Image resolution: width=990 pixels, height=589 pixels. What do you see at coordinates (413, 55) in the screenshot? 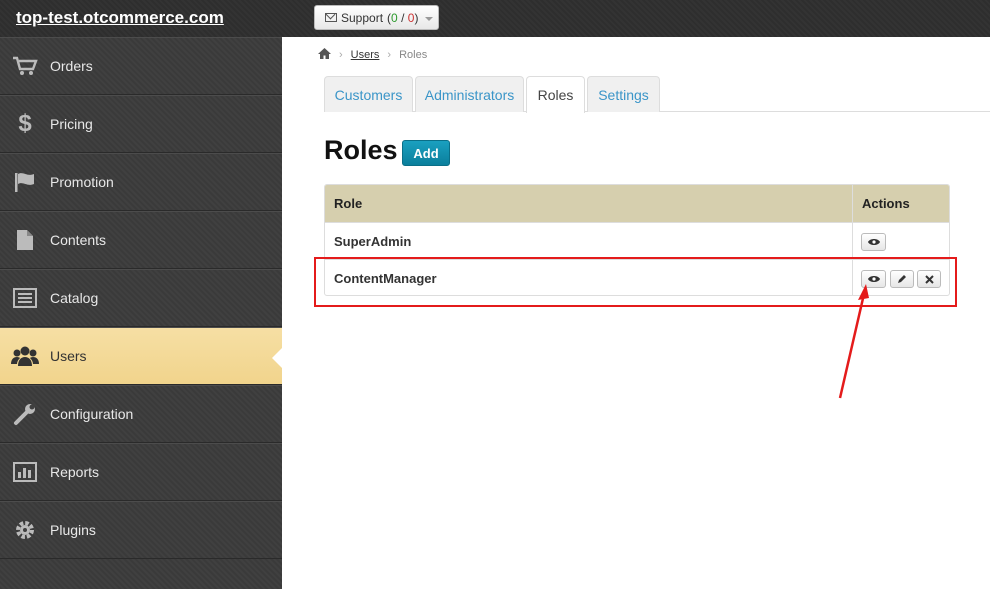
I see `breadcrumb-current: Roles` at bounding box center [413, 55].